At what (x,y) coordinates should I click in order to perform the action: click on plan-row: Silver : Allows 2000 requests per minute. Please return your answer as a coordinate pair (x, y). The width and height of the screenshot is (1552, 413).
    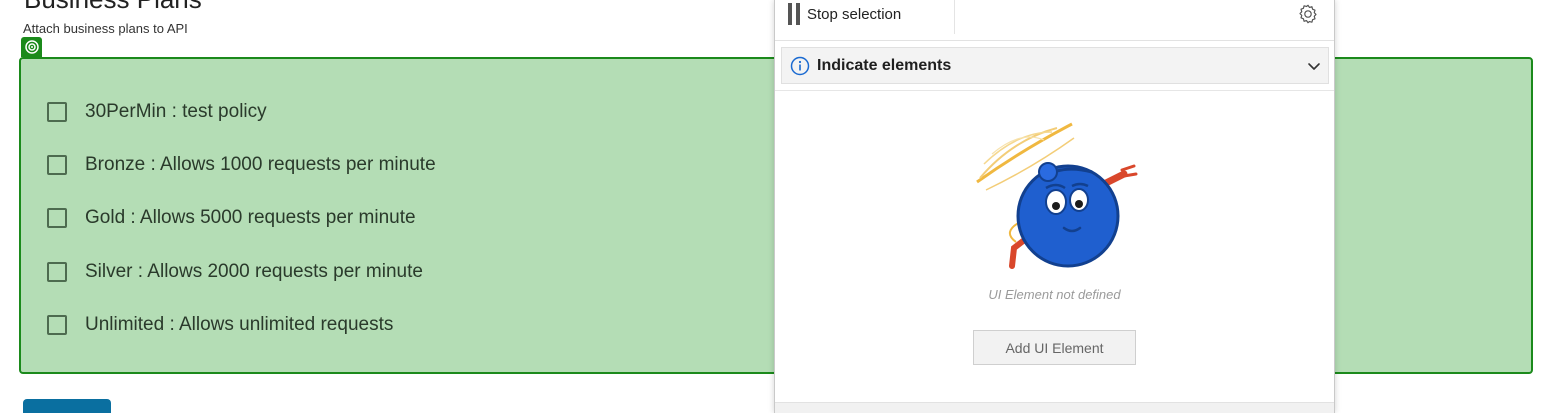
    Looking at the image, I should click on (235, 272).